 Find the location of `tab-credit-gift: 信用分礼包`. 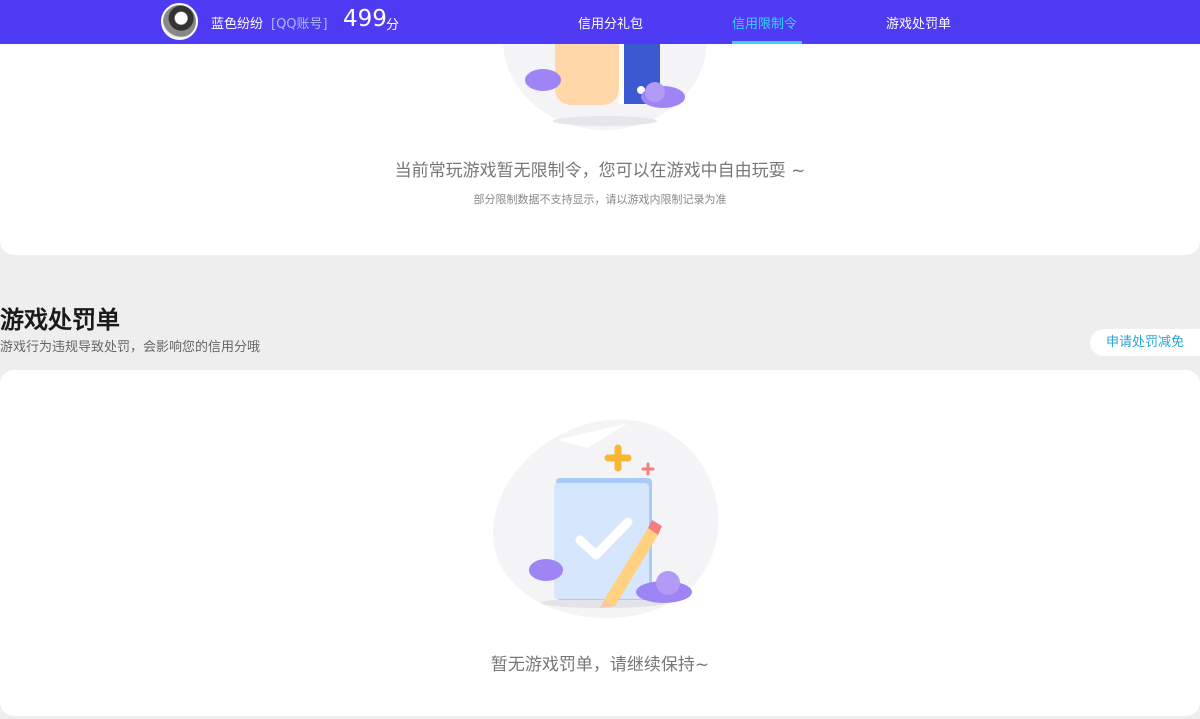

tab-credit-gift: 信用分礼包 is located at coordinates (610, 22).